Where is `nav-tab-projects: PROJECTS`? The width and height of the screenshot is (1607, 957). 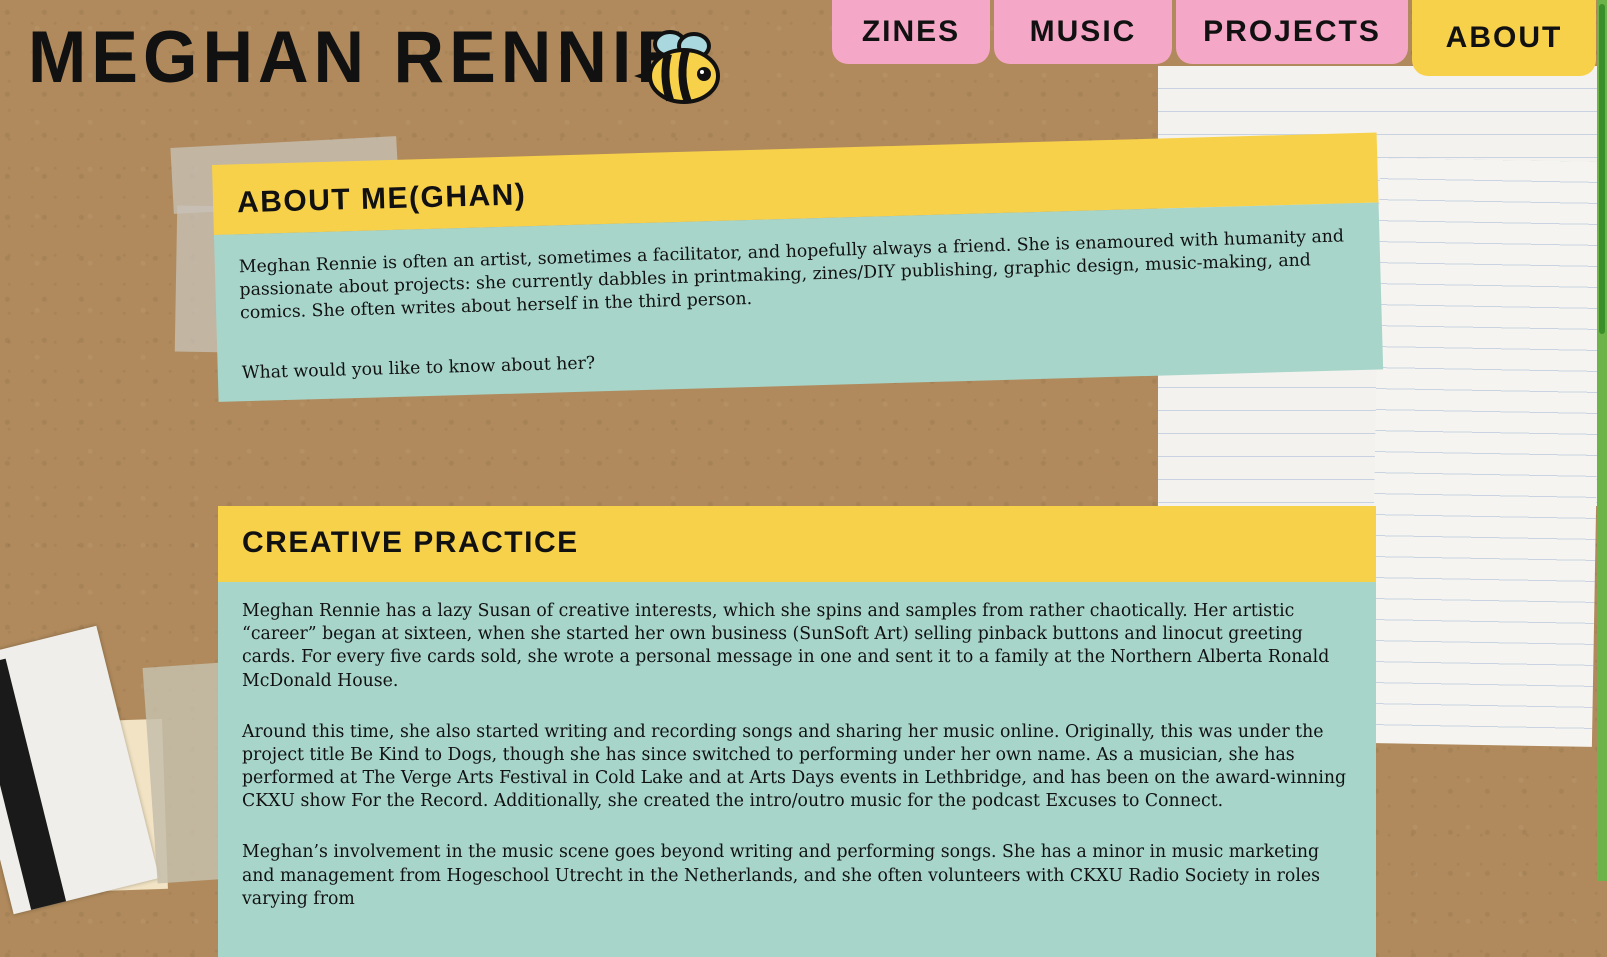 nav-tab-projects: PROJECTS is located at coordinates (1292, 32).